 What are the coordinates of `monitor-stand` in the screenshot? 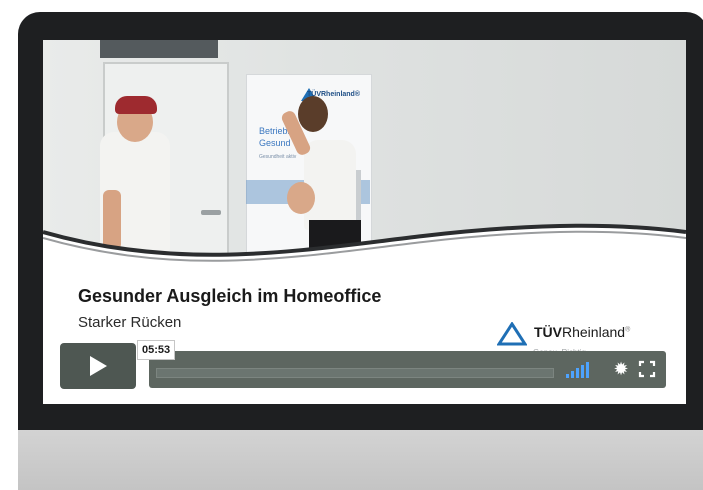 It's located at (360, 460).